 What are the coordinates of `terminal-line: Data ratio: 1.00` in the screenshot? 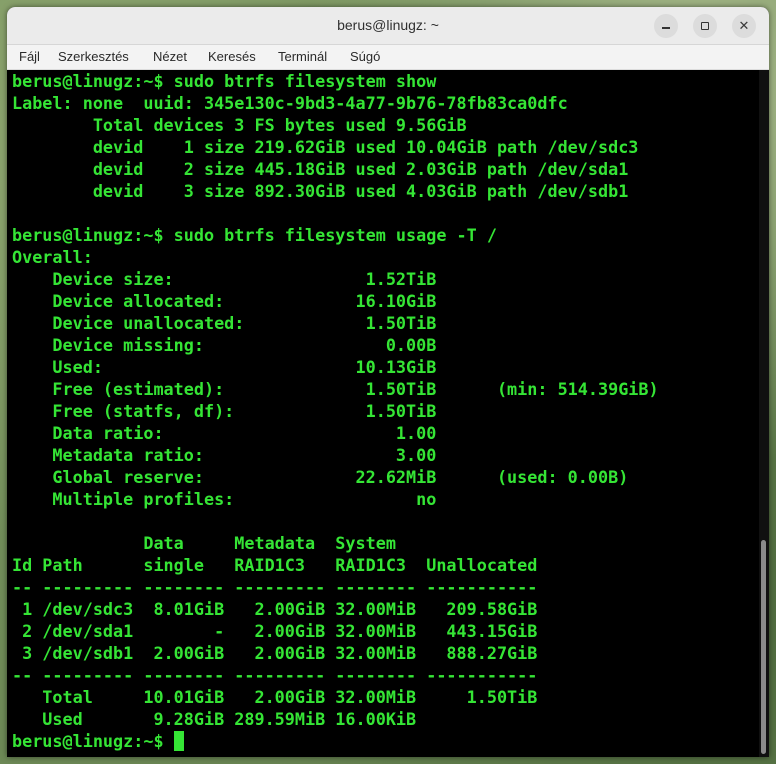 It's located at (224, 433).